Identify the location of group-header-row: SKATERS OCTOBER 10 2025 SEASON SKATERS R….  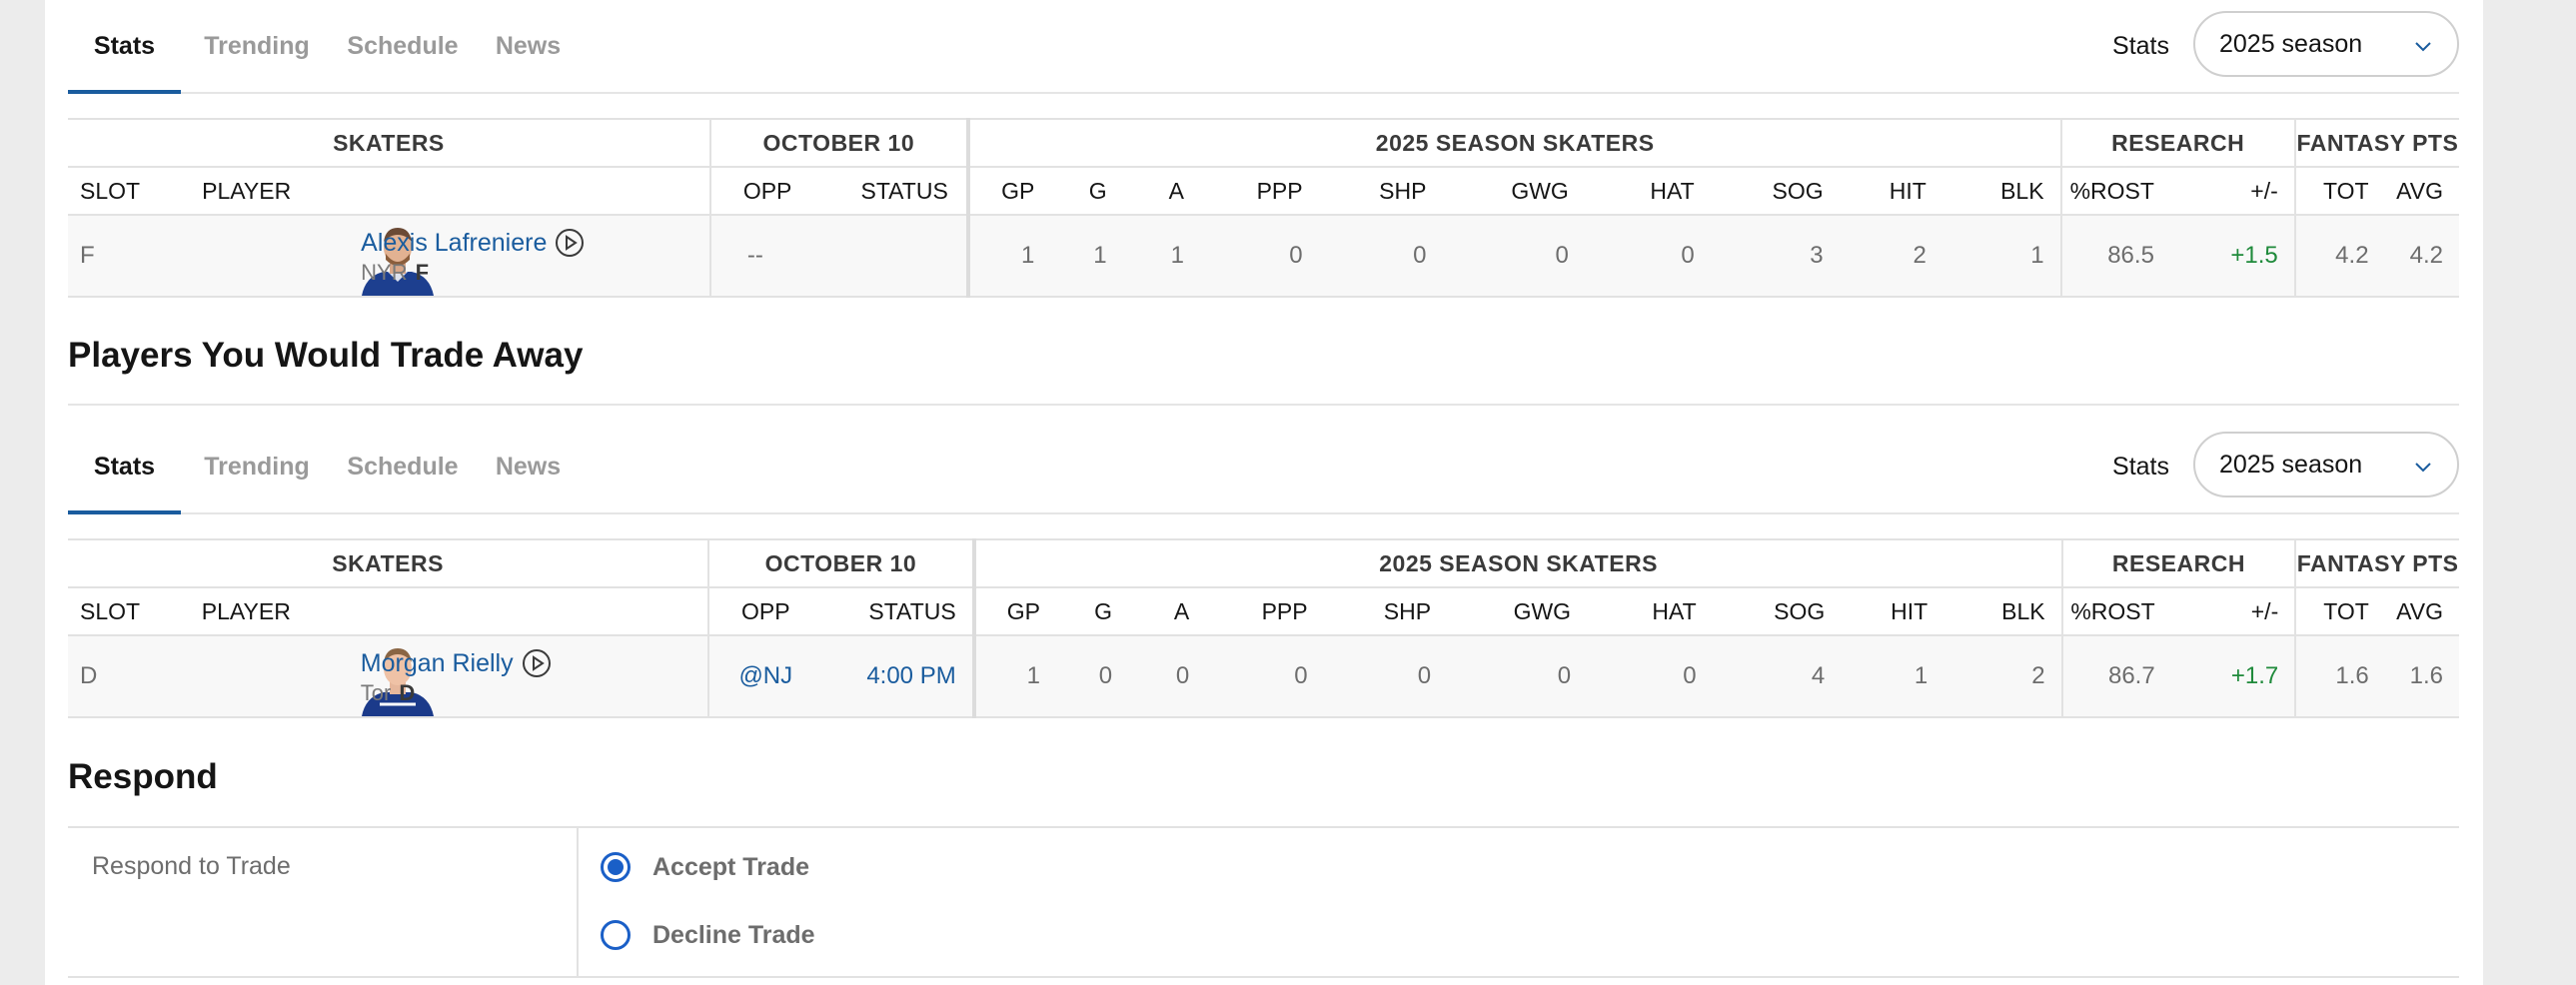
(1263, 143).